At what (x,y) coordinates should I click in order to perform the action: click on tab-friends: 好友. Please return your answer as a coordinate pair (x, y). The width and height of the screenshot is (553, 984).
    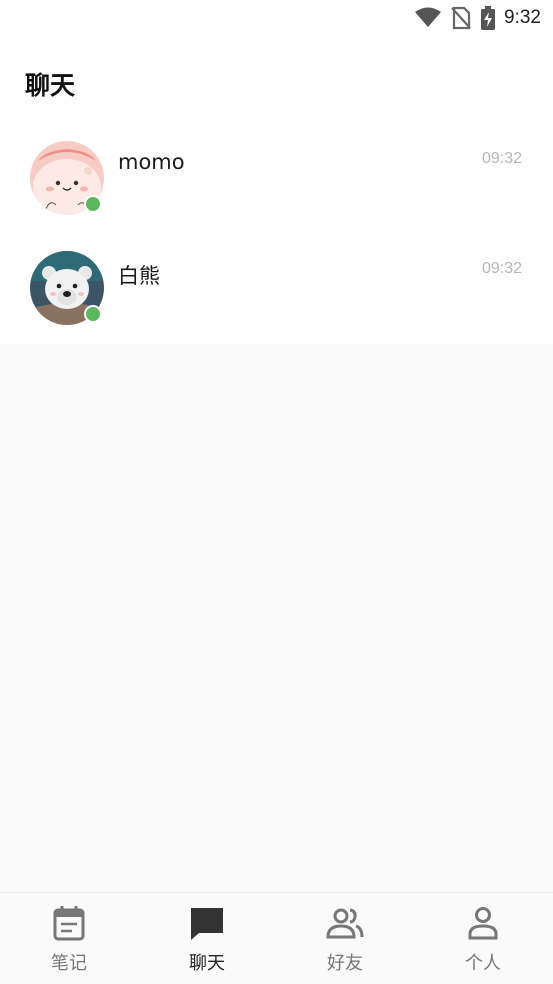
    Looking at the image, I should click on (345, 938).